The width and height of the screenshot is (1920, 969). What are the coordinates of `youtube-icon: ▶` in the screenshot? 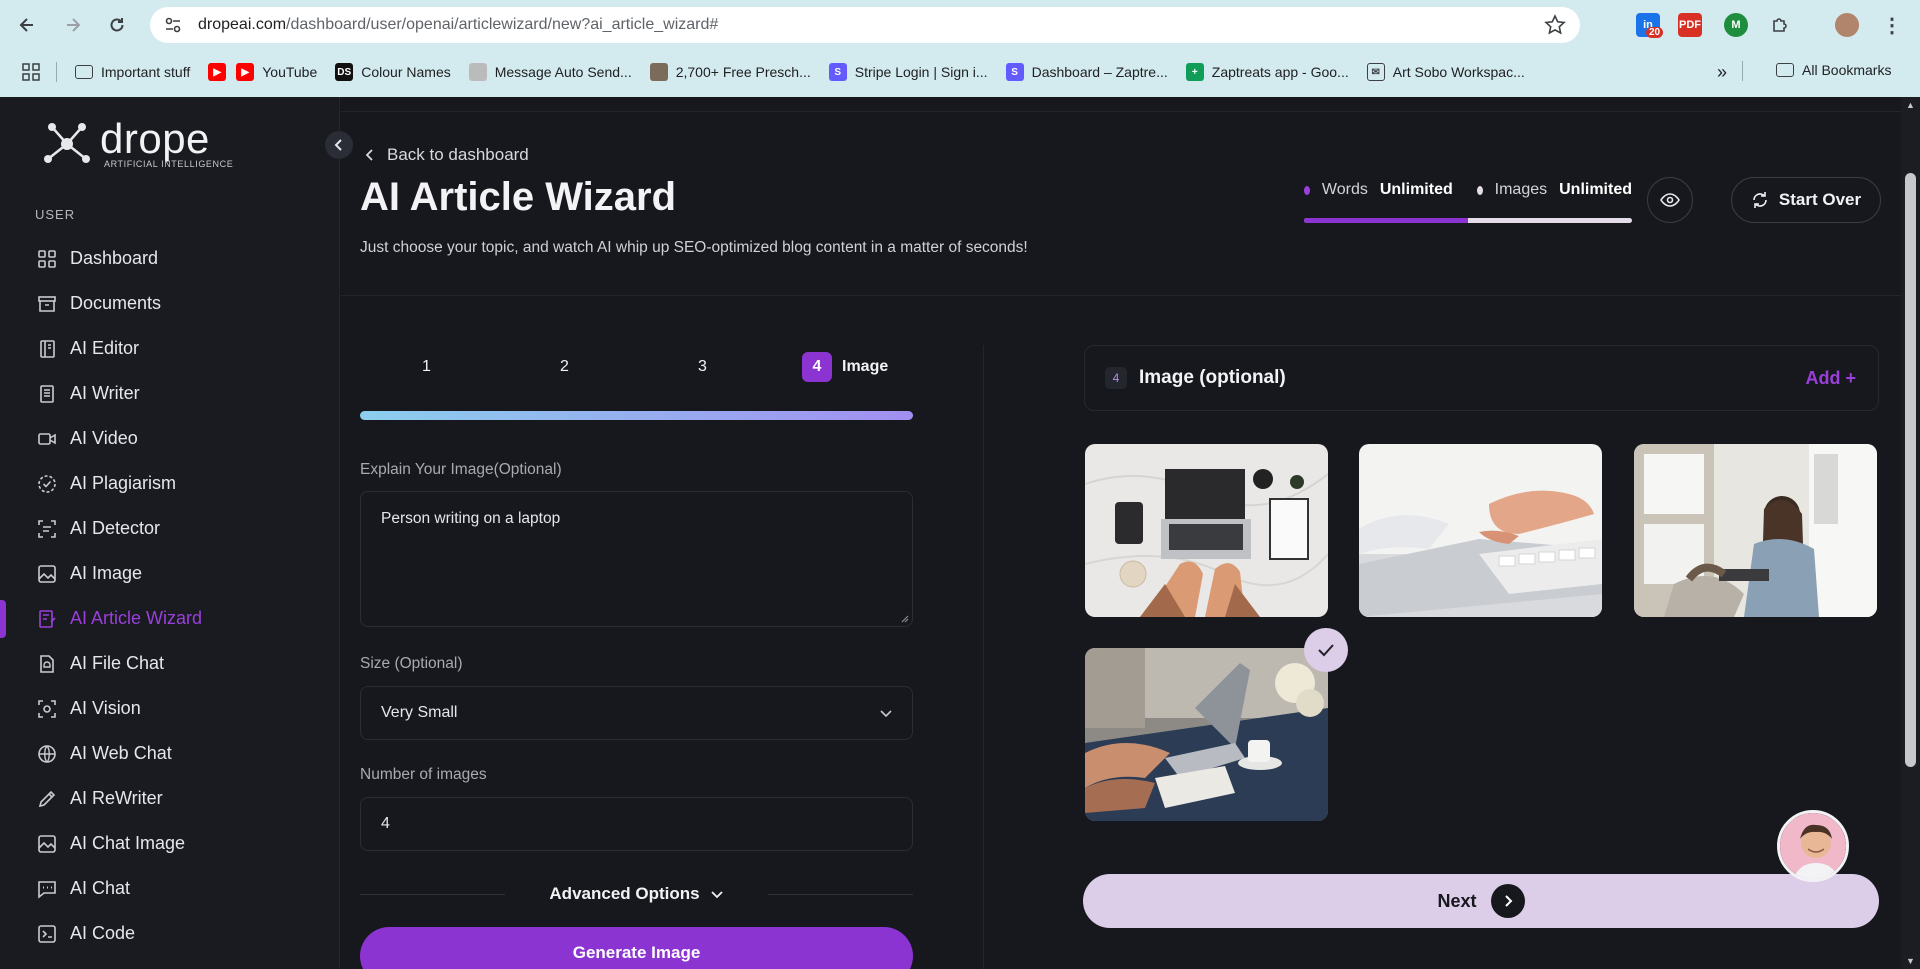 It's located at (245, 72).